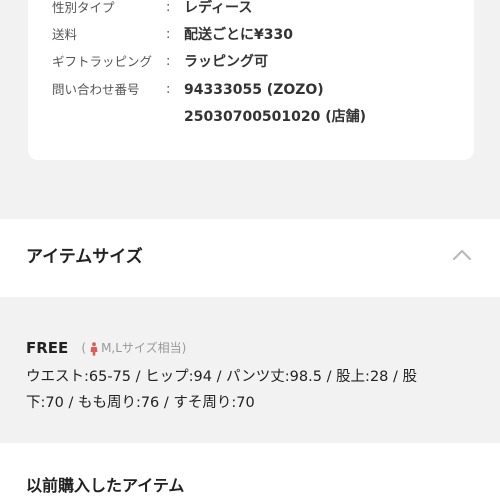 This screenshot has width=500, height=500. Describe the element at coordinates (238, 35) in the screenshot. I see `spec-value: 配送ごとに¥330` at that location.